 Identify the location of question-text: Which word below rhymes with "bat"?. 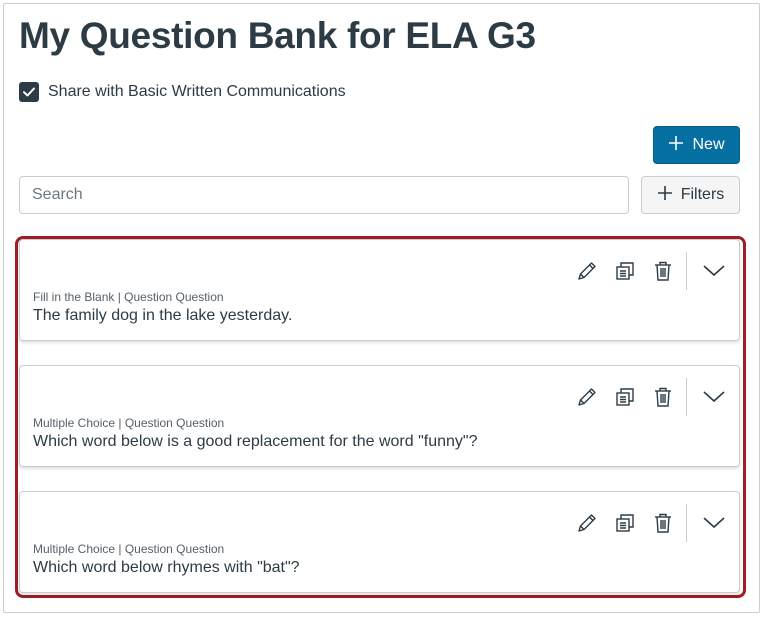
(166, 567).